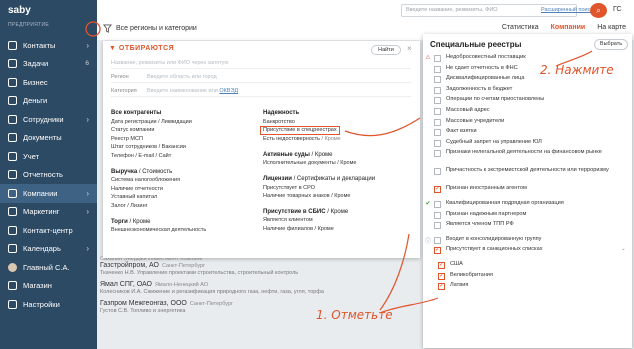 The height and width of the screenshot is (349, 634). Describe the element at coordinates (527, 144) in the screenshot. I see `registry-item: Судебный запрет на управление ЮЛ` at that location.